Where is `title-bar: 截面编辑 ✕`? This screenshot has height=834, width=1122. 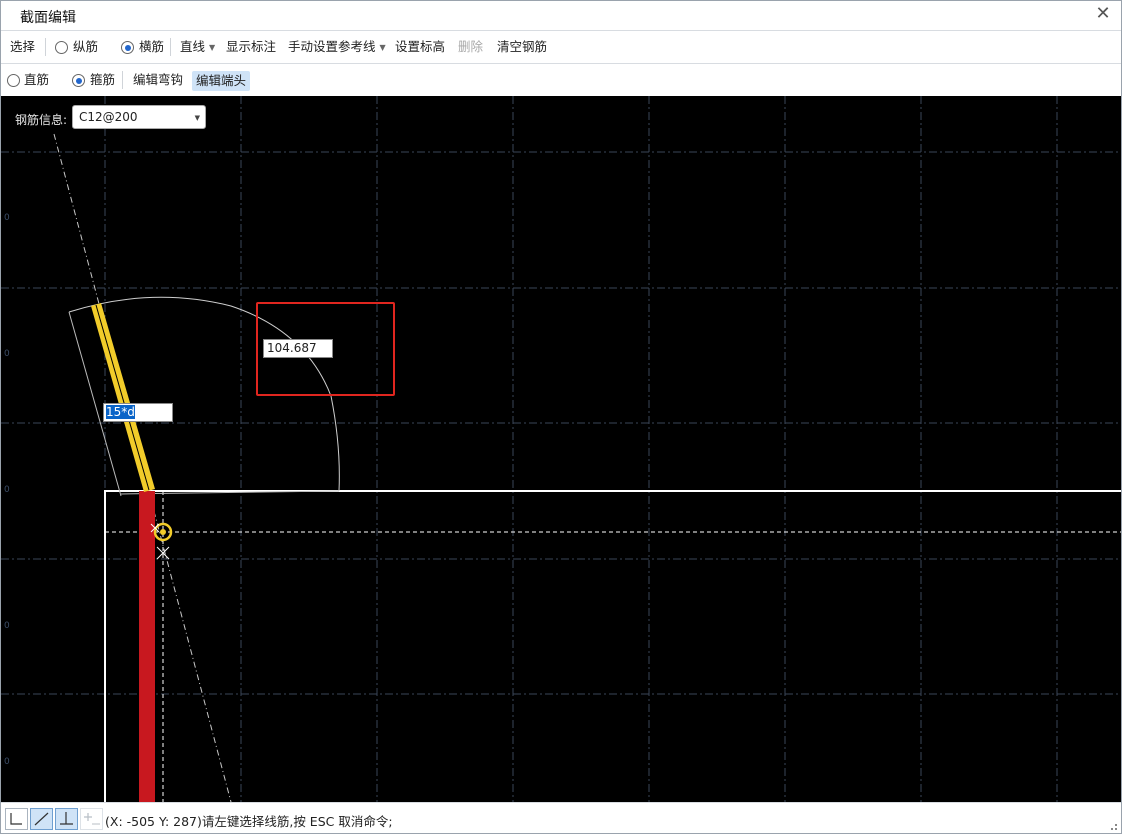
title-bar: 截面编辑 ✕ is located at coordinates (561, 15).